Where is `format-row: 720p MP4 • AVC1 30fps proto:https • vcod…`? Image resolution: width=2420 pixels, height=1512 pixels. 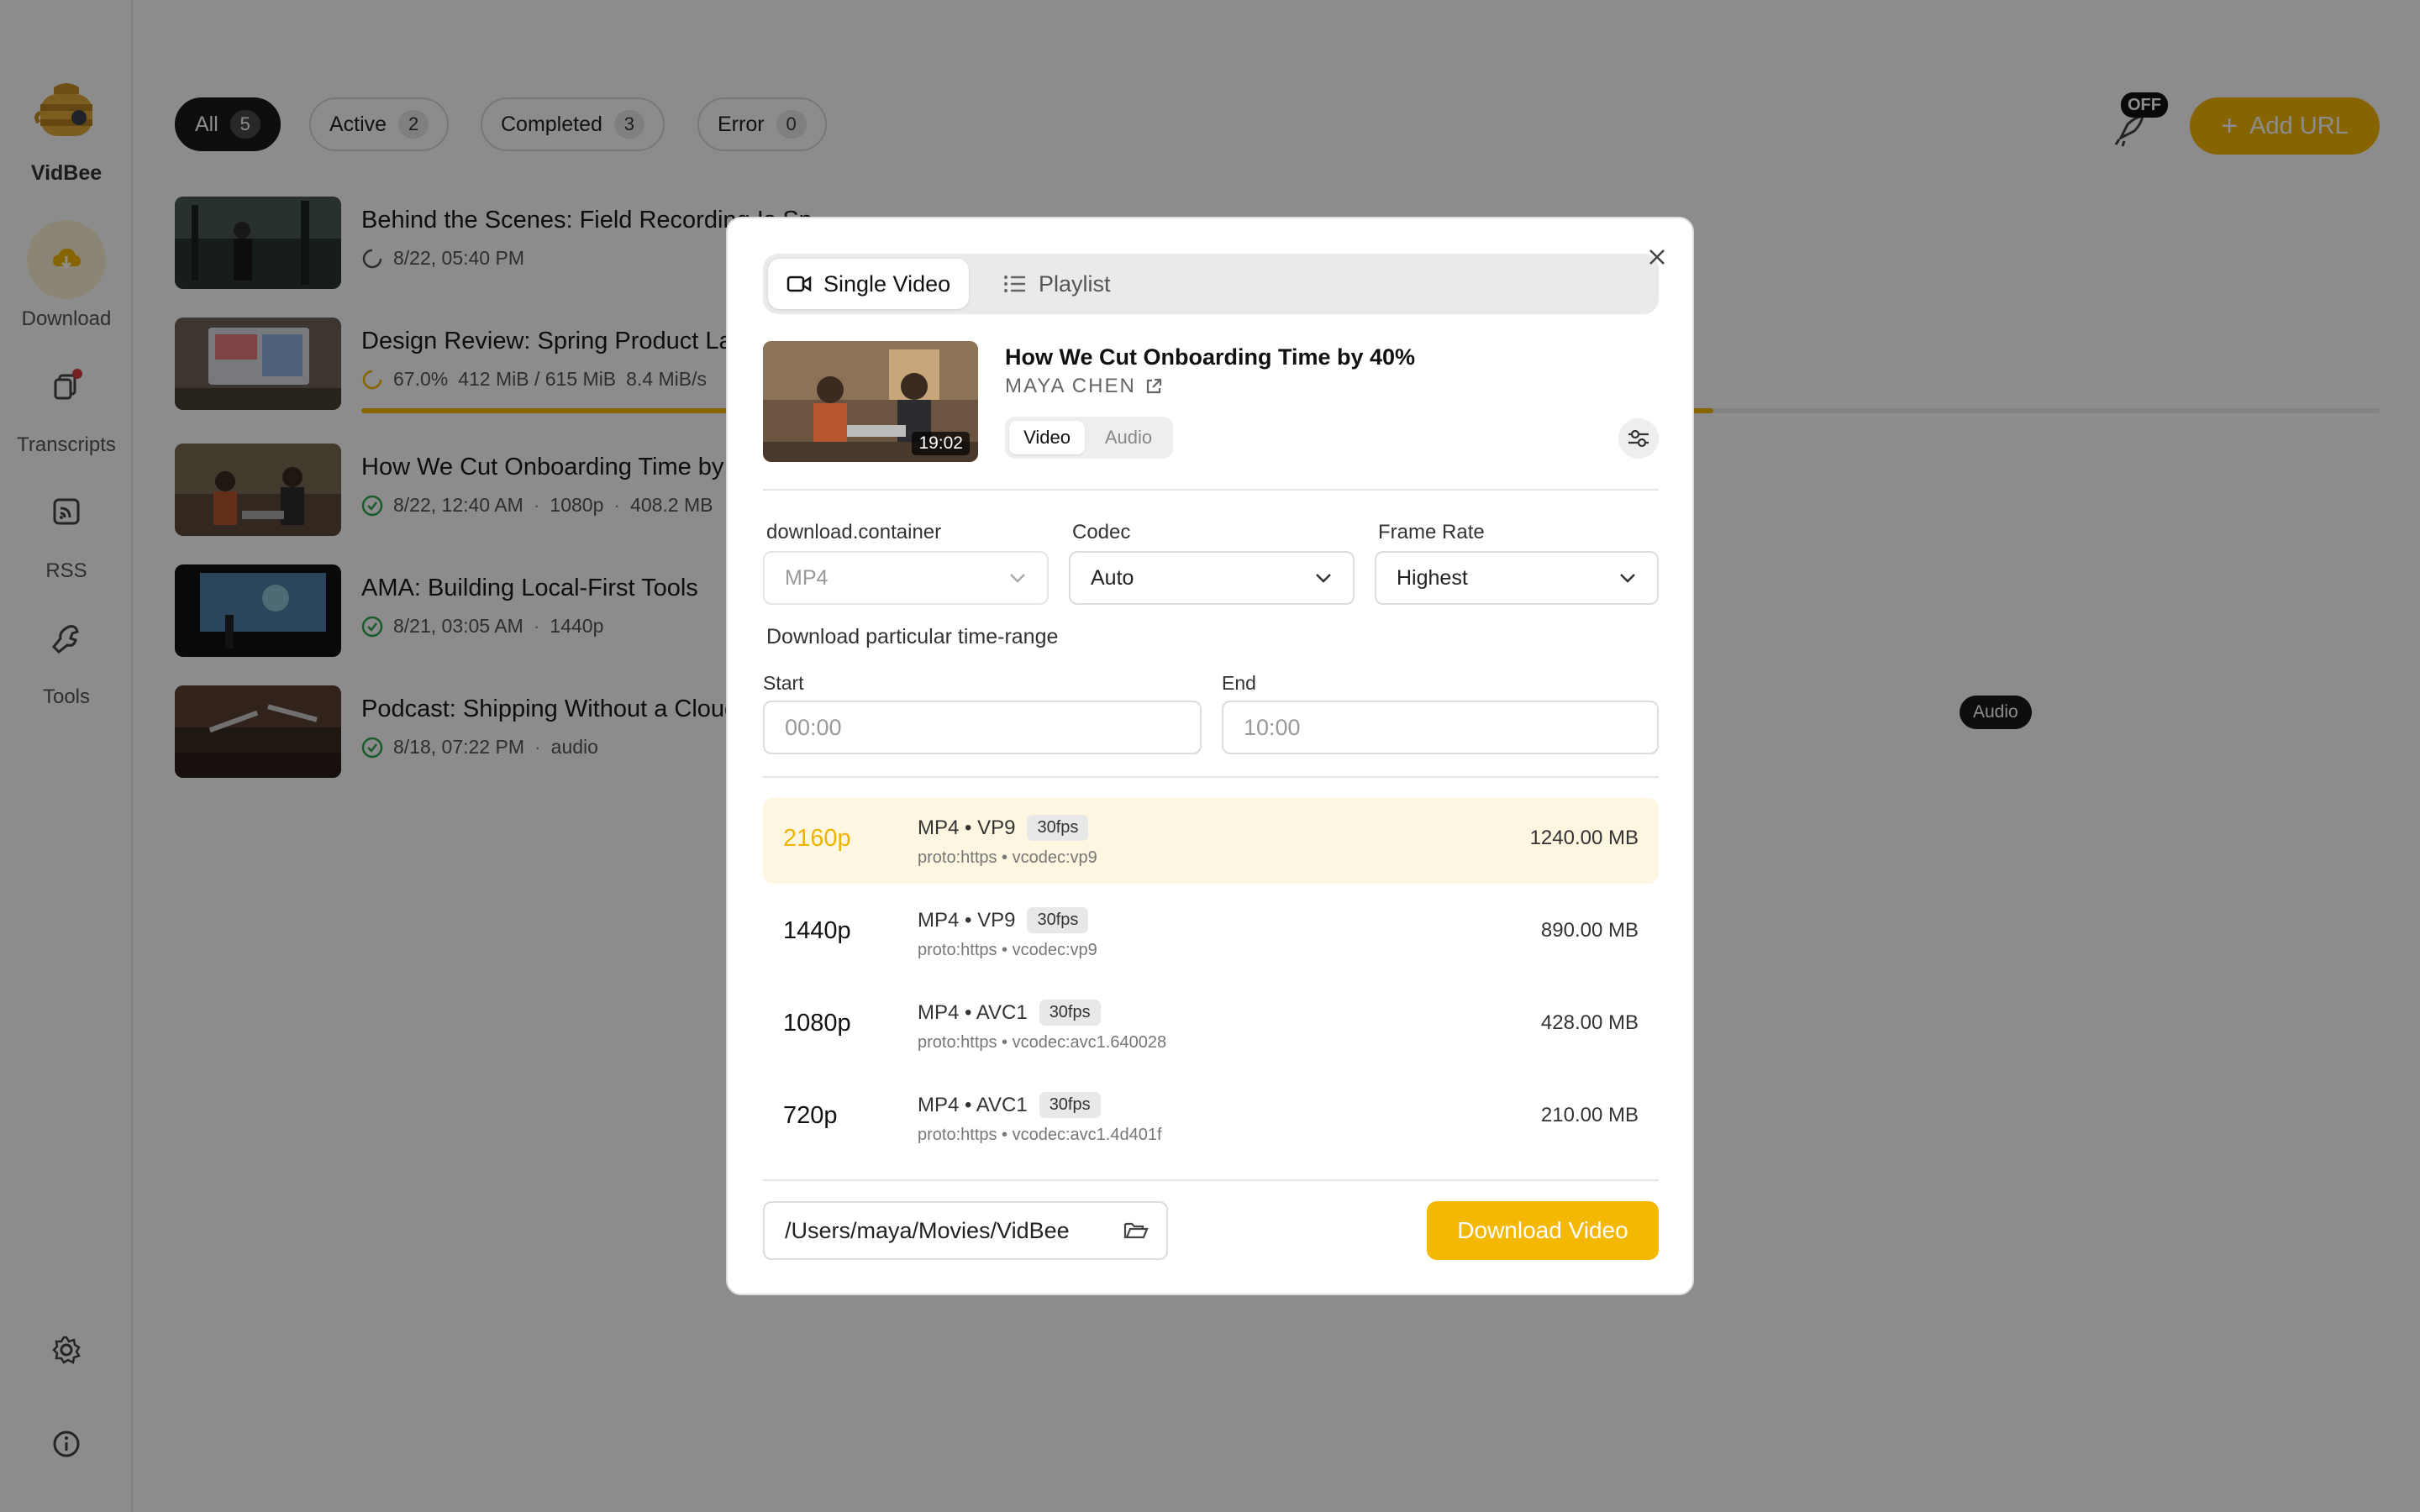
format-row: 720p MP4 • AVC1 30fps proto:https • vcod… is located at coordinates (1211, 1118).